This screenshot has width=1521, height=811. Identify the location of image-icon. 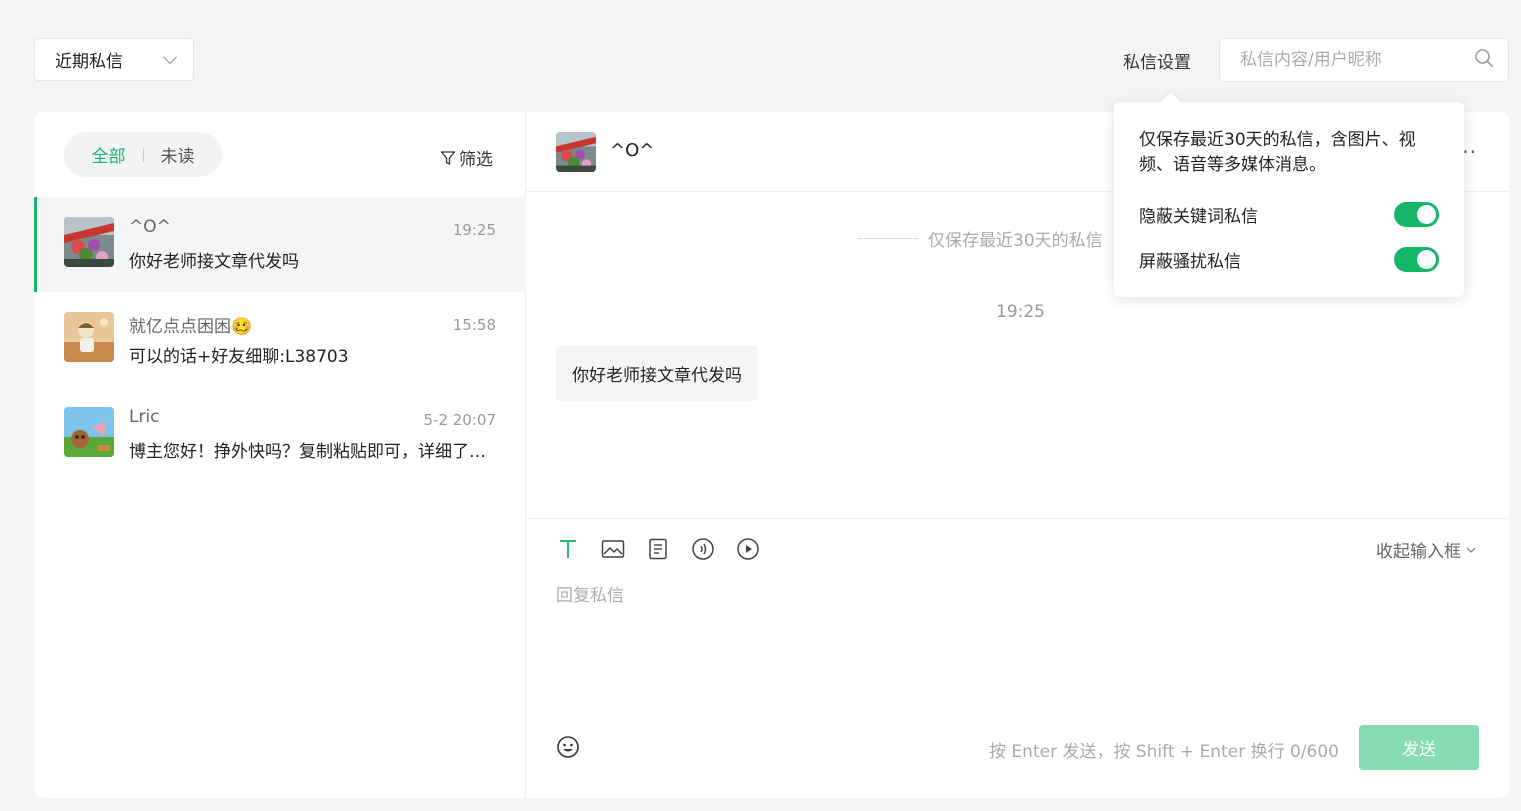
(613, 549).